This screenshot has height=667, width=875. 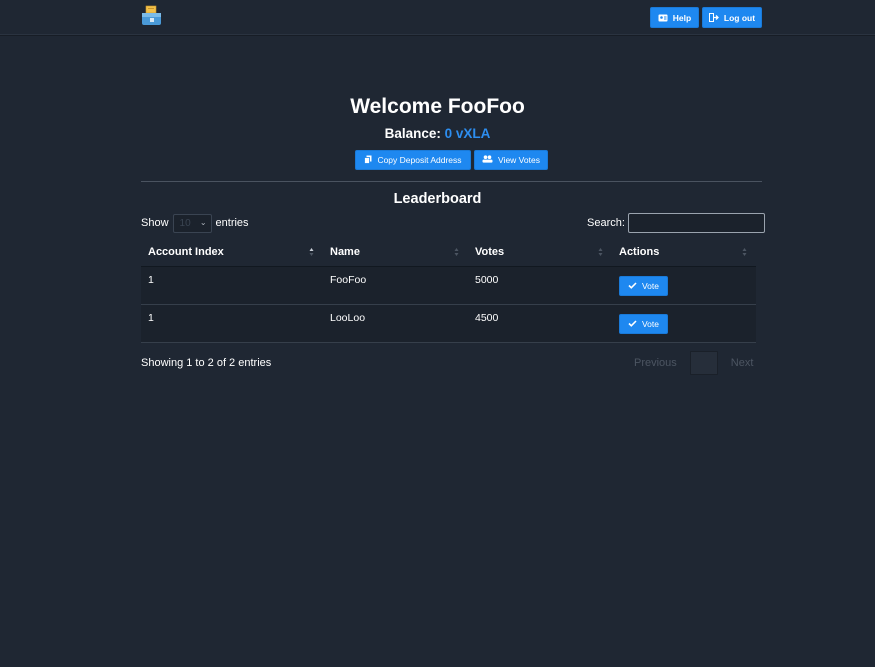 What do you see at coordinates (451, 181) in the screenshot?
I see `divider` at bounding box center [451, 181].